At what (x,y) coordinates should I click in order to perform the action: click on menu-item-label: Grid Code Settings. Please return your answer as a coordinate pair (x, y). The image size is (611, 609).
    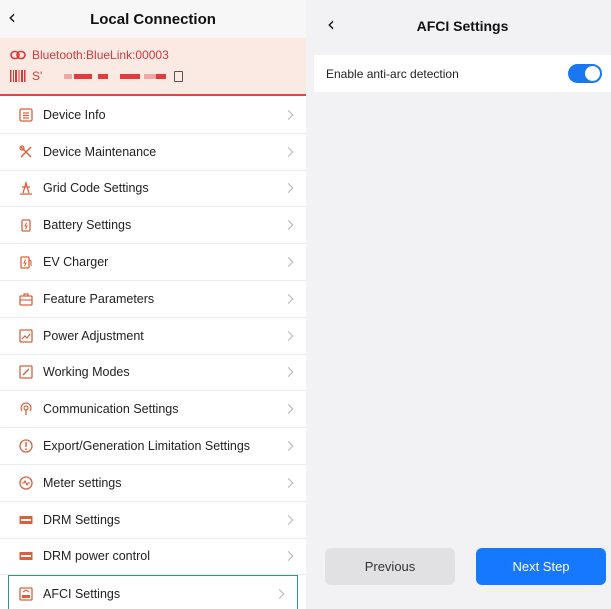
    Looking at the image, I should click on (96, 188).